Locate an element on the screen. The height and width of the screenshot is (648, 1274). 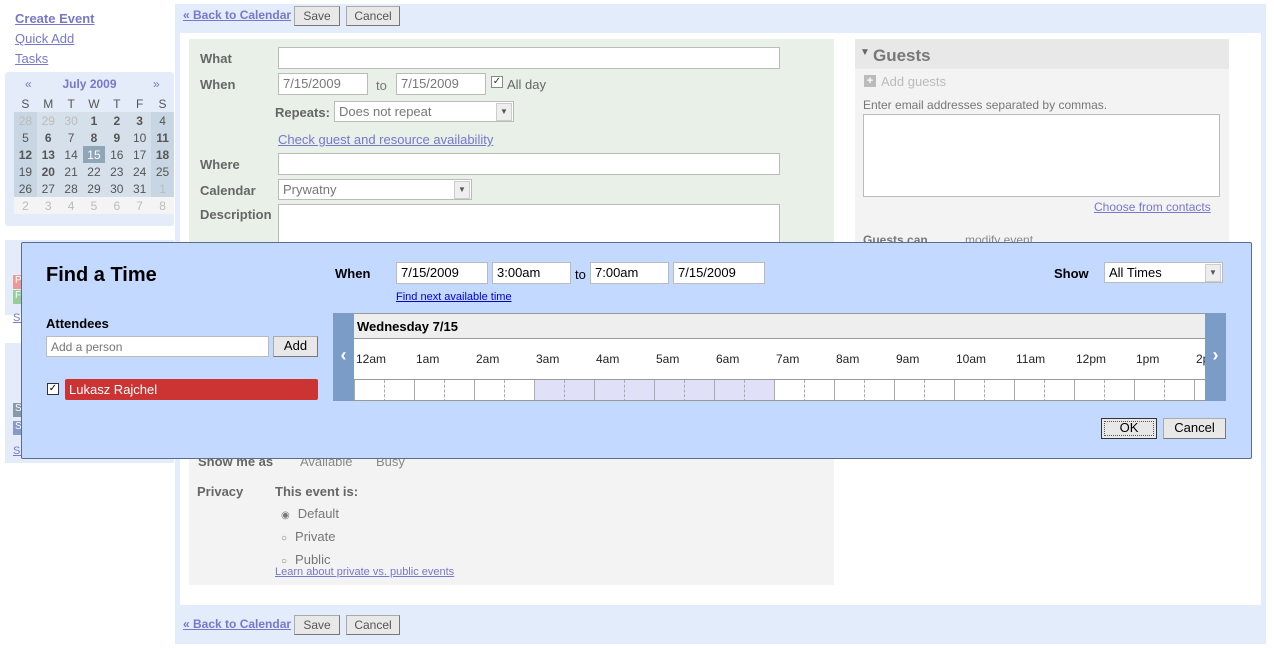
ft-end-date-input: 7/15/2009 is located at coordinates (719, 273).